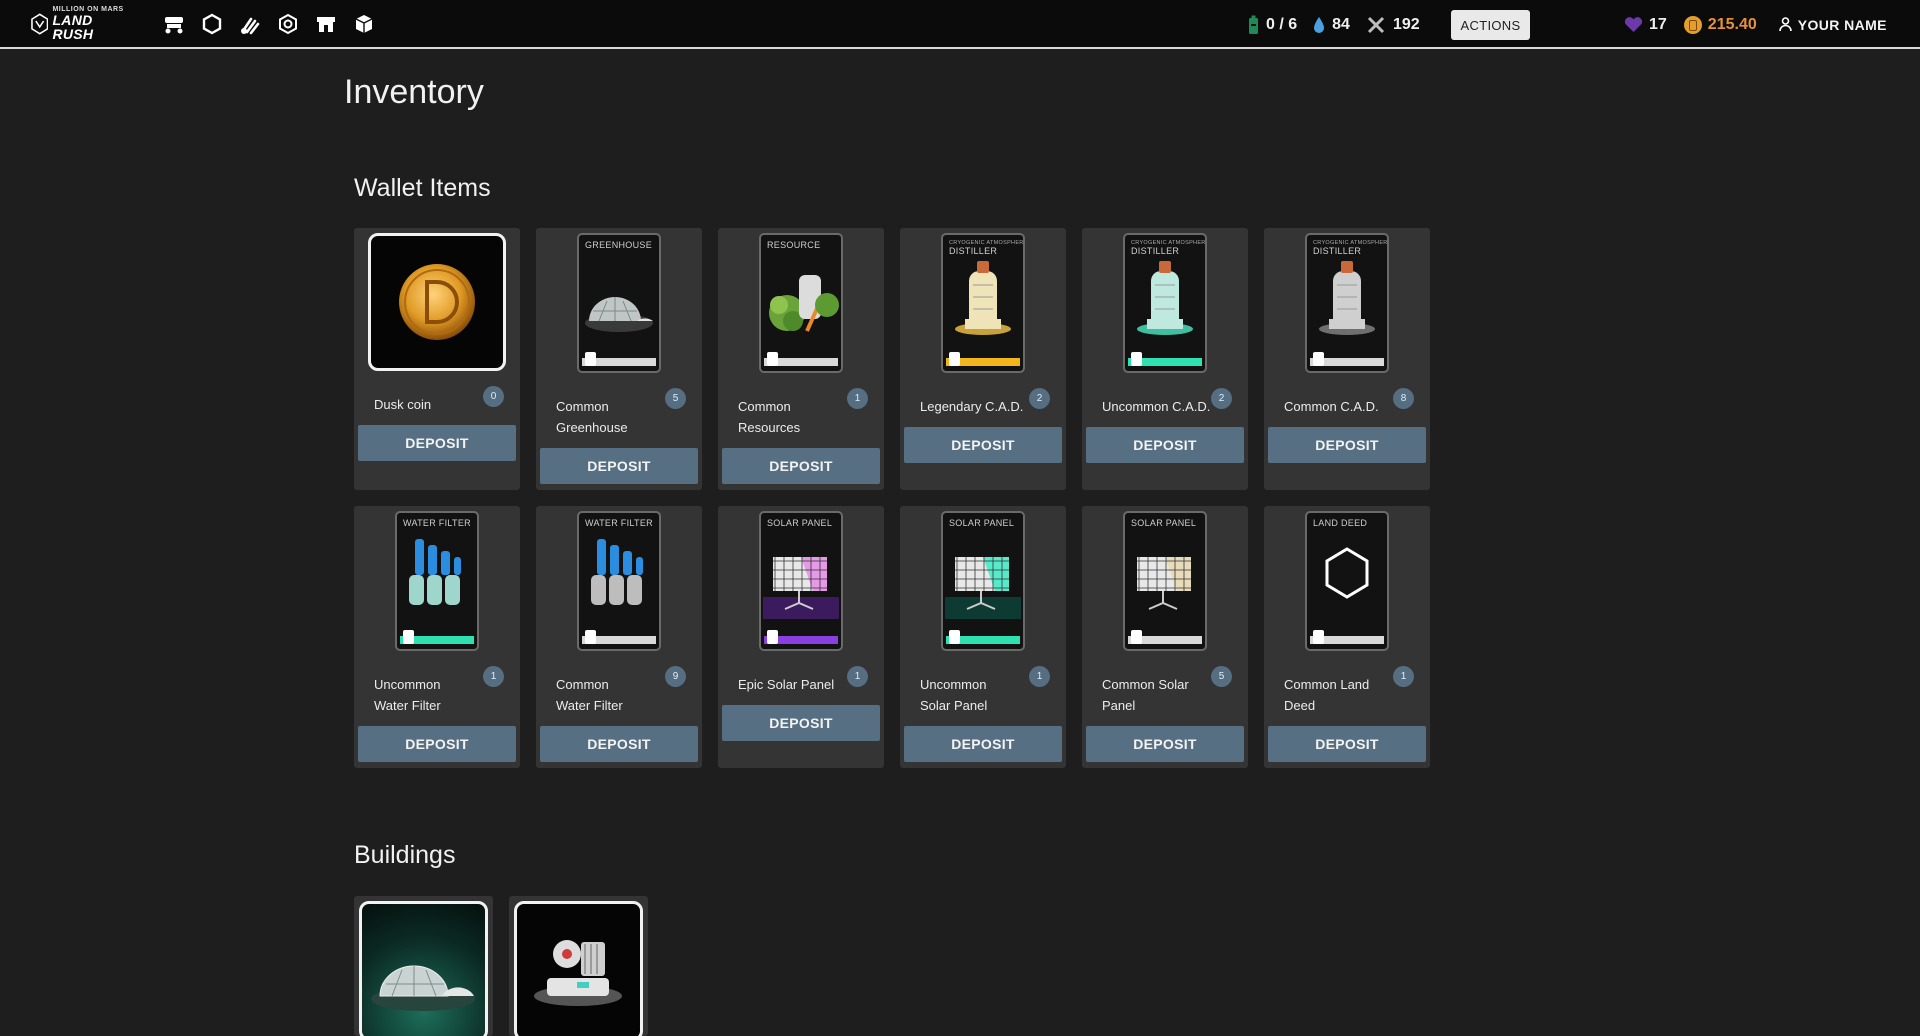 The image size is (1920, 1036). Describe the element at coordinates (493, 396) in the screenshot. I see `item-count-badge: 0` at that location.